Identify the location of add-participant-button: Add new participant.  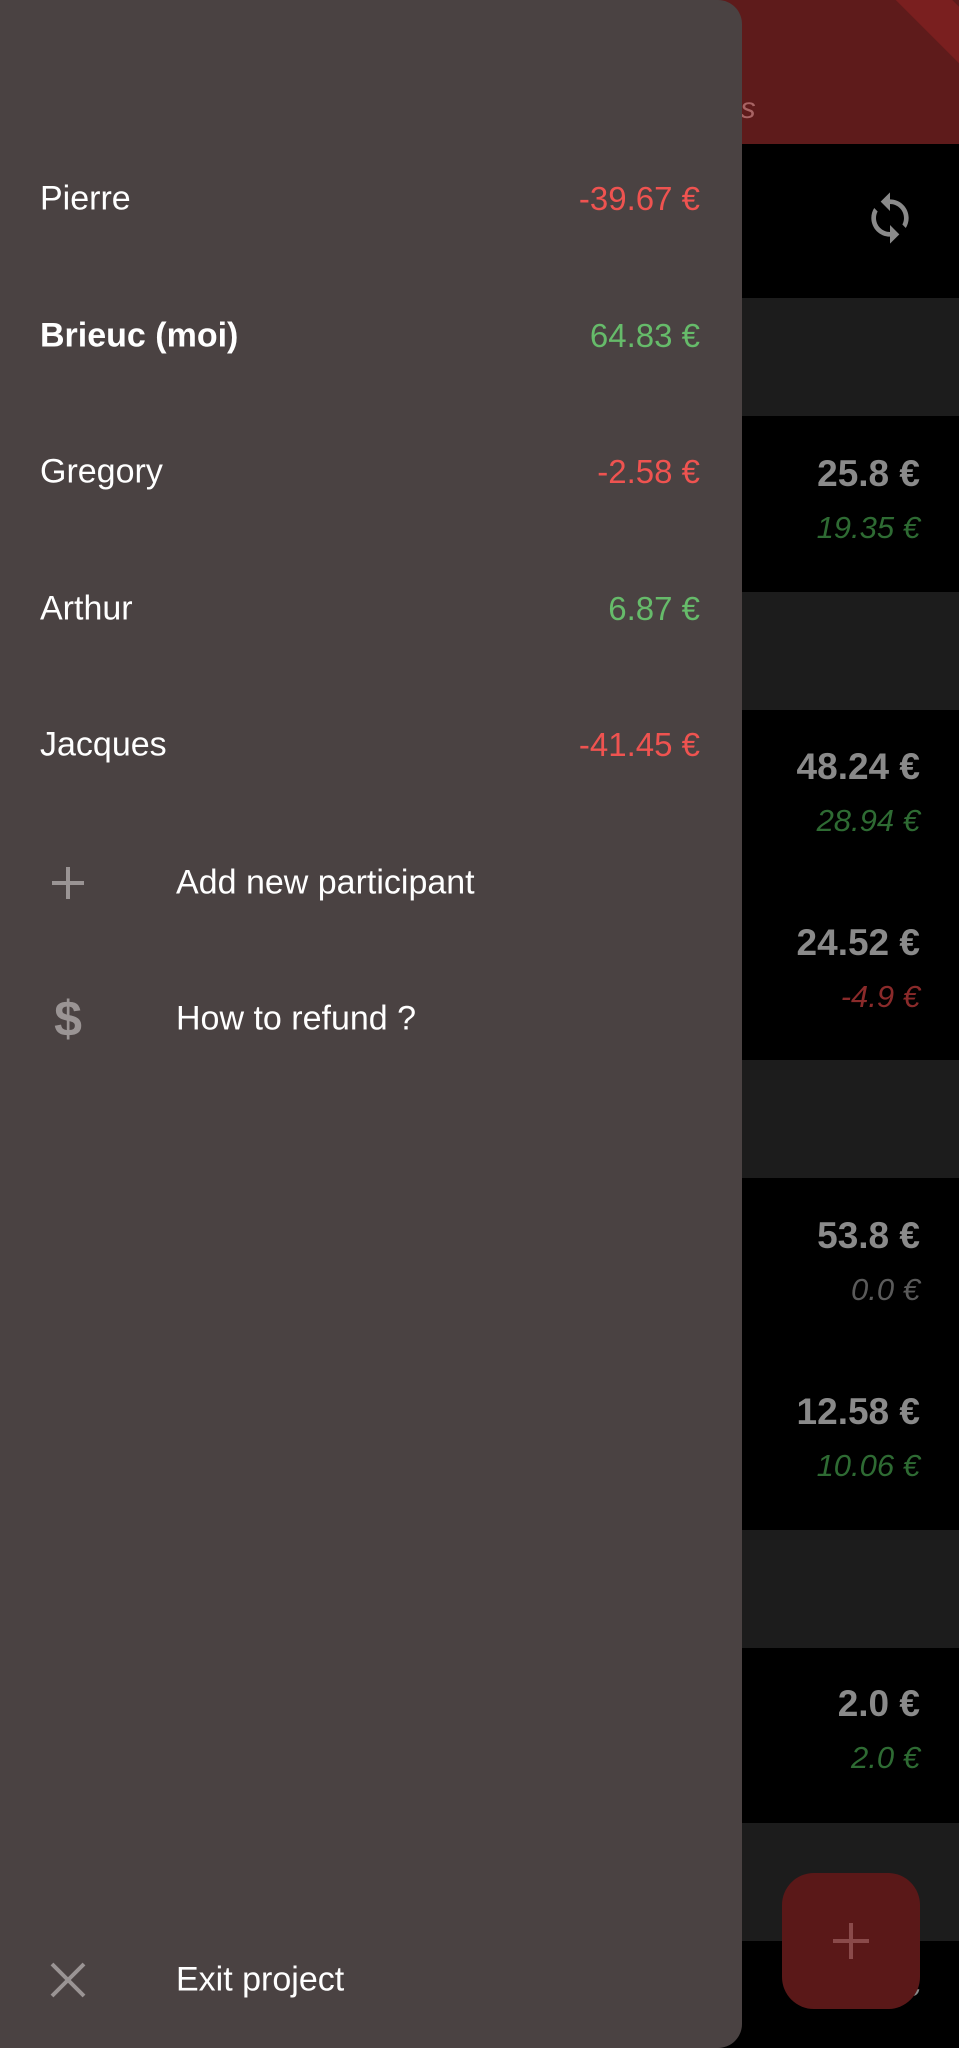
(371, 883).